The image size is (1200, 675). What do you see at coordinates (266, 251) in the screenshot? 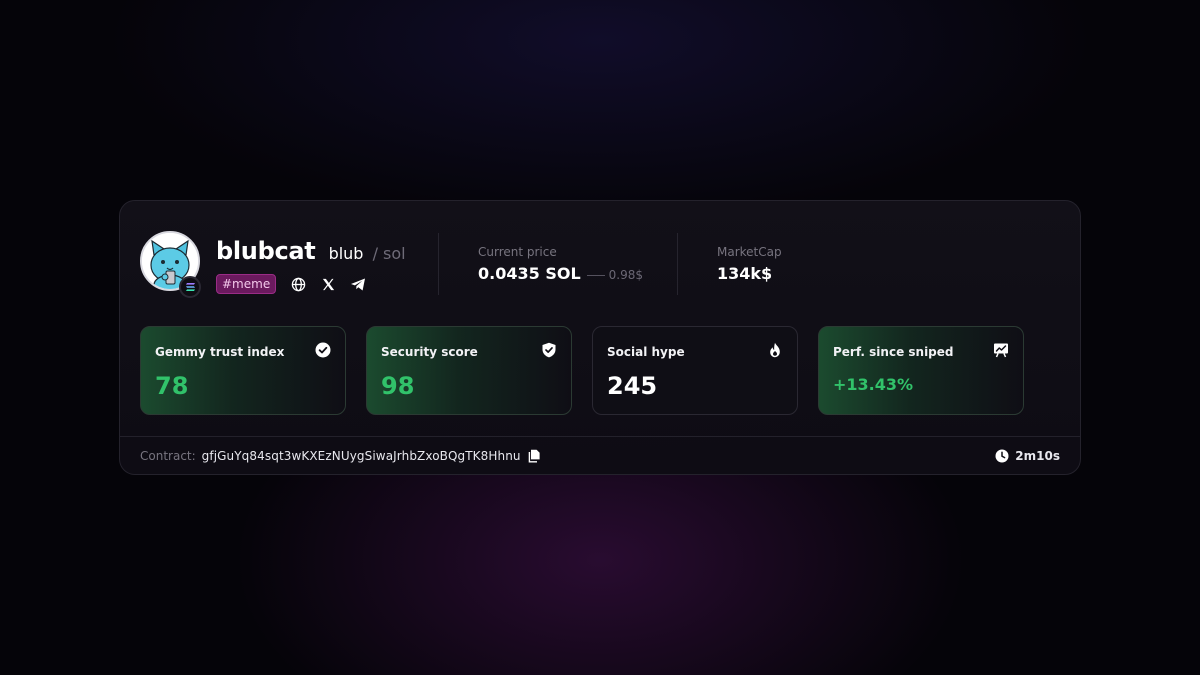
I see `token-name: blubcat` at bounding box center [266, 251].